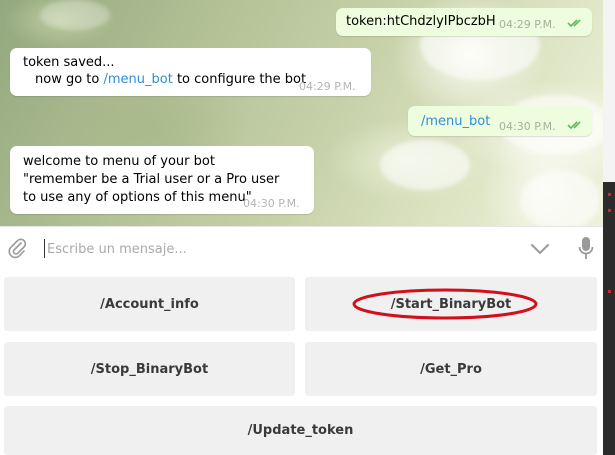 This screenshot has height=455, width=615. I want to click on stop-binarybot-button: /Stop_BinaryBot, so click(149, 369).